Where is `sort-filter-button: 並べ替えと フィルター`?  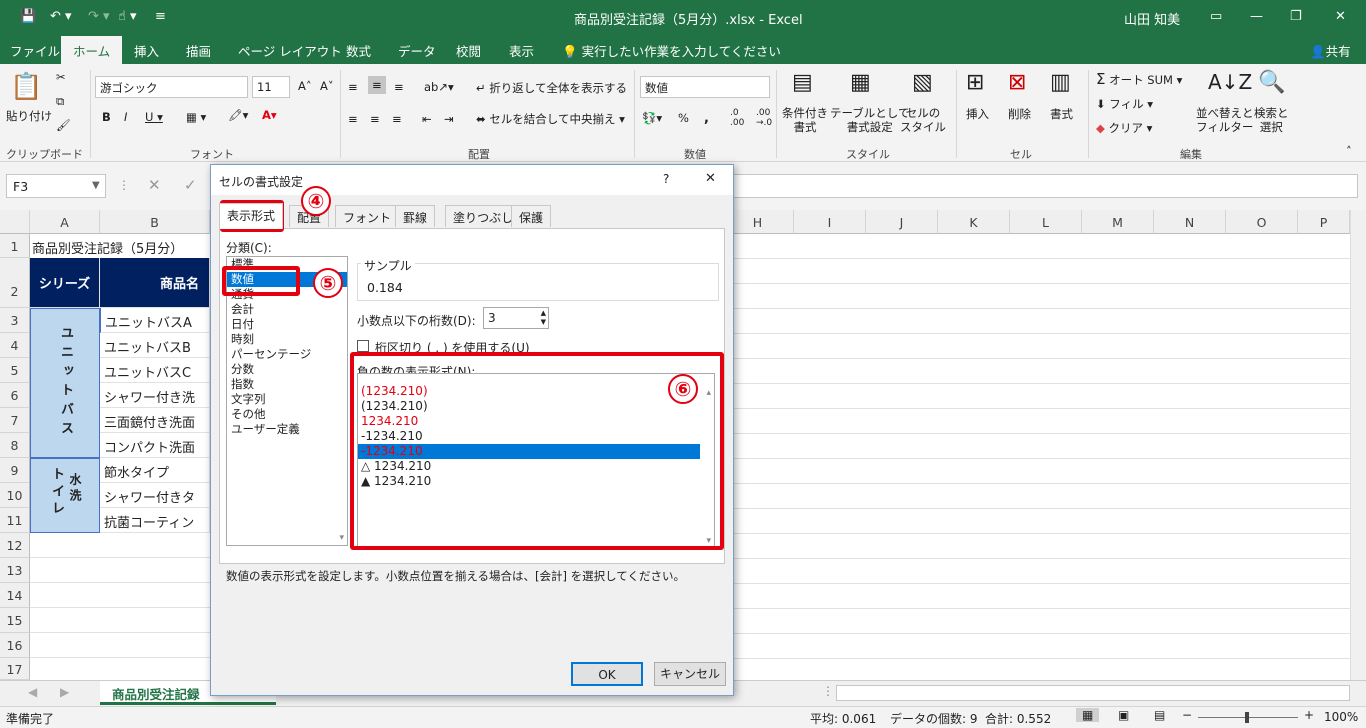 sort-filter-button: 並べ替えと フィルター is located at coordinates (1225, 120).